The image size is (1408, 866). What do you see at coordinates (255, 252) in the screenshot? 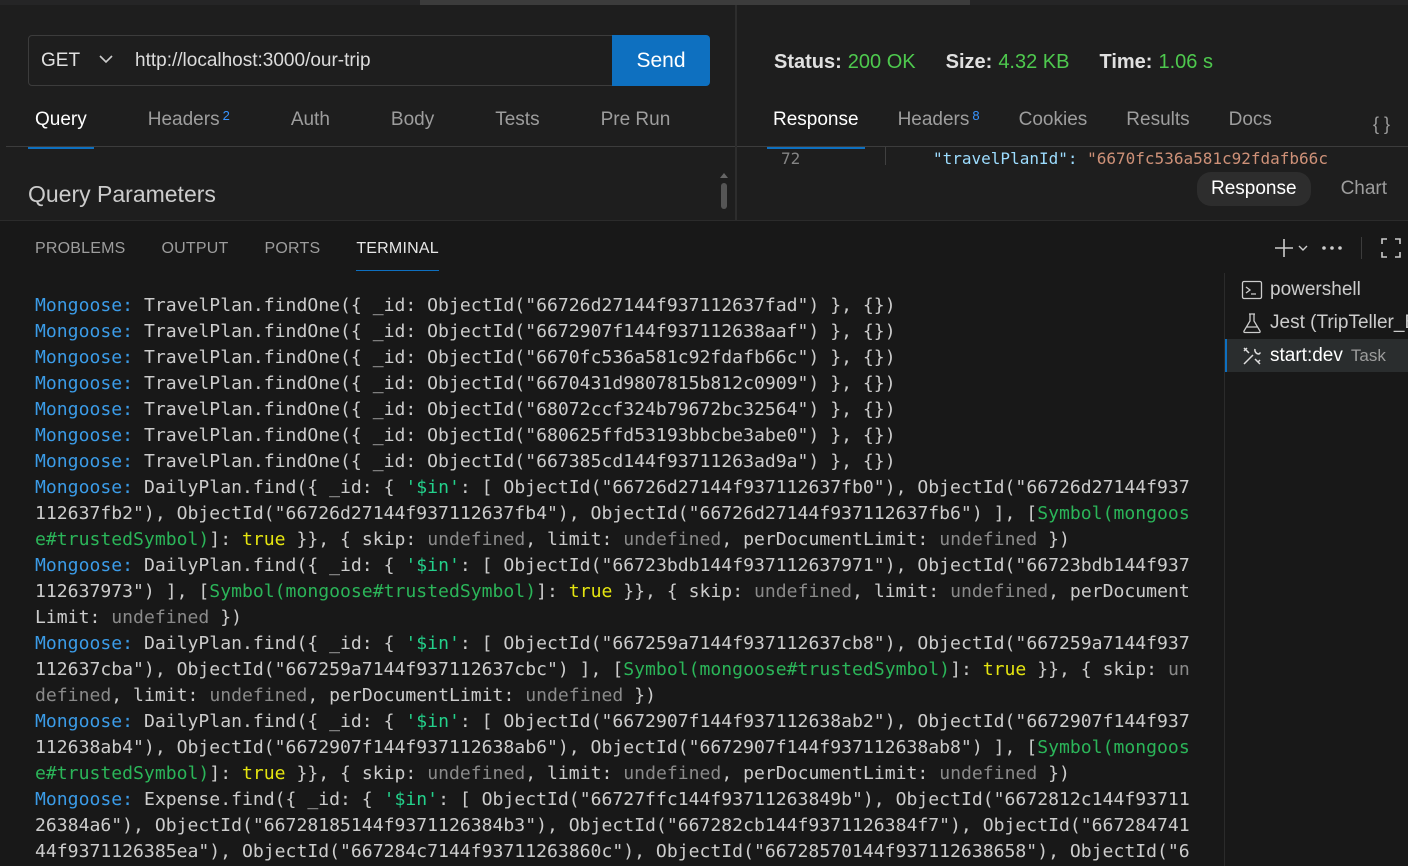
I see `panel-tabs: PROBLEMS OUTPUT PORTS TERMINAL` at bounding box center [255, 252].